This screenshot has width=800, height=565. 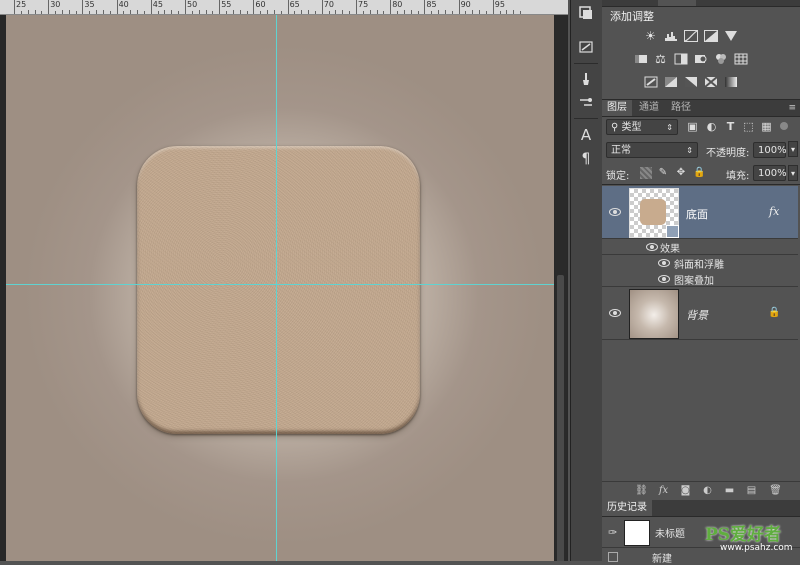 What do you see at coordinates (730, 82) in the screenshot?
I see `gradient-map-icon` at bounding box center [730, 82].